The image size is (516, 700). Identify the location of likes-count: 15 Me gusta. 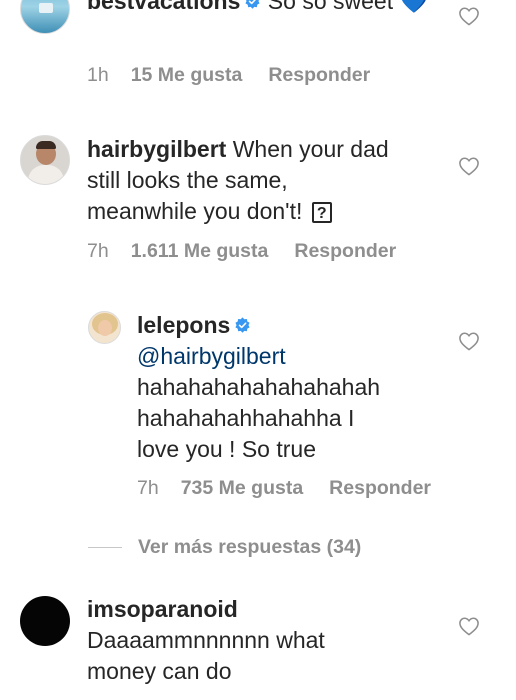
(187, 75).